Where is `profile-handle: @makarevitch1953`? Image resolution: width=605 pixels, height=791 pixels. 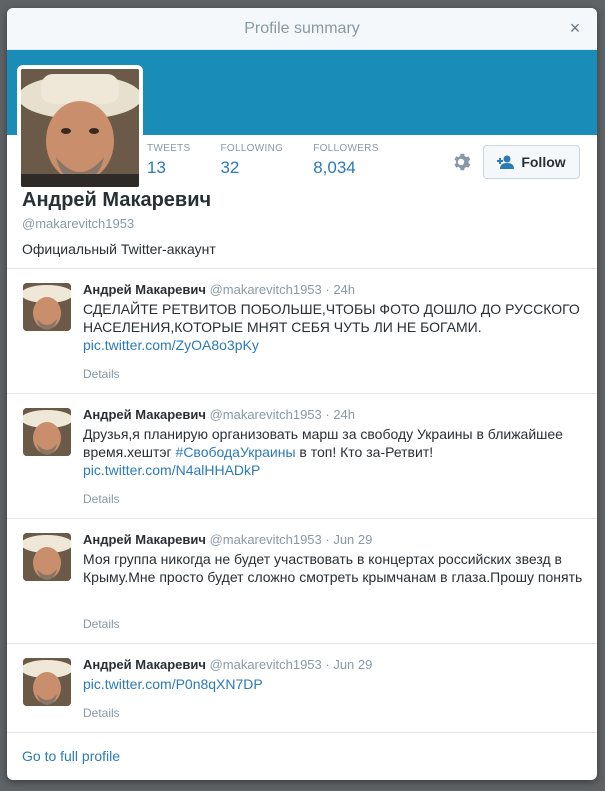
profile-handle: @makarevitch1953 is located at coordinates (78, 223).